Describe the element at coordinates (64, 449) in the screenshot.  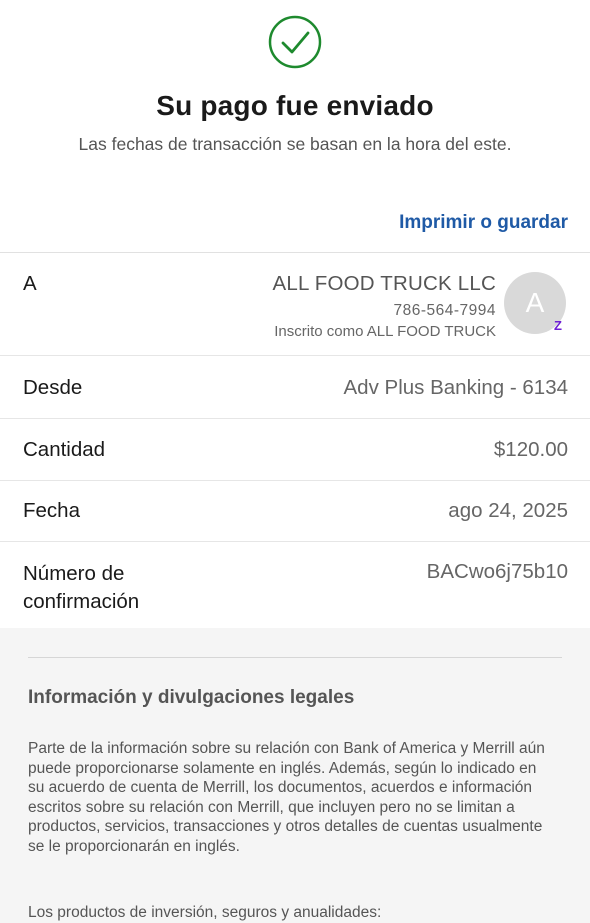
I see `amount-label: Cantidad` at that location.